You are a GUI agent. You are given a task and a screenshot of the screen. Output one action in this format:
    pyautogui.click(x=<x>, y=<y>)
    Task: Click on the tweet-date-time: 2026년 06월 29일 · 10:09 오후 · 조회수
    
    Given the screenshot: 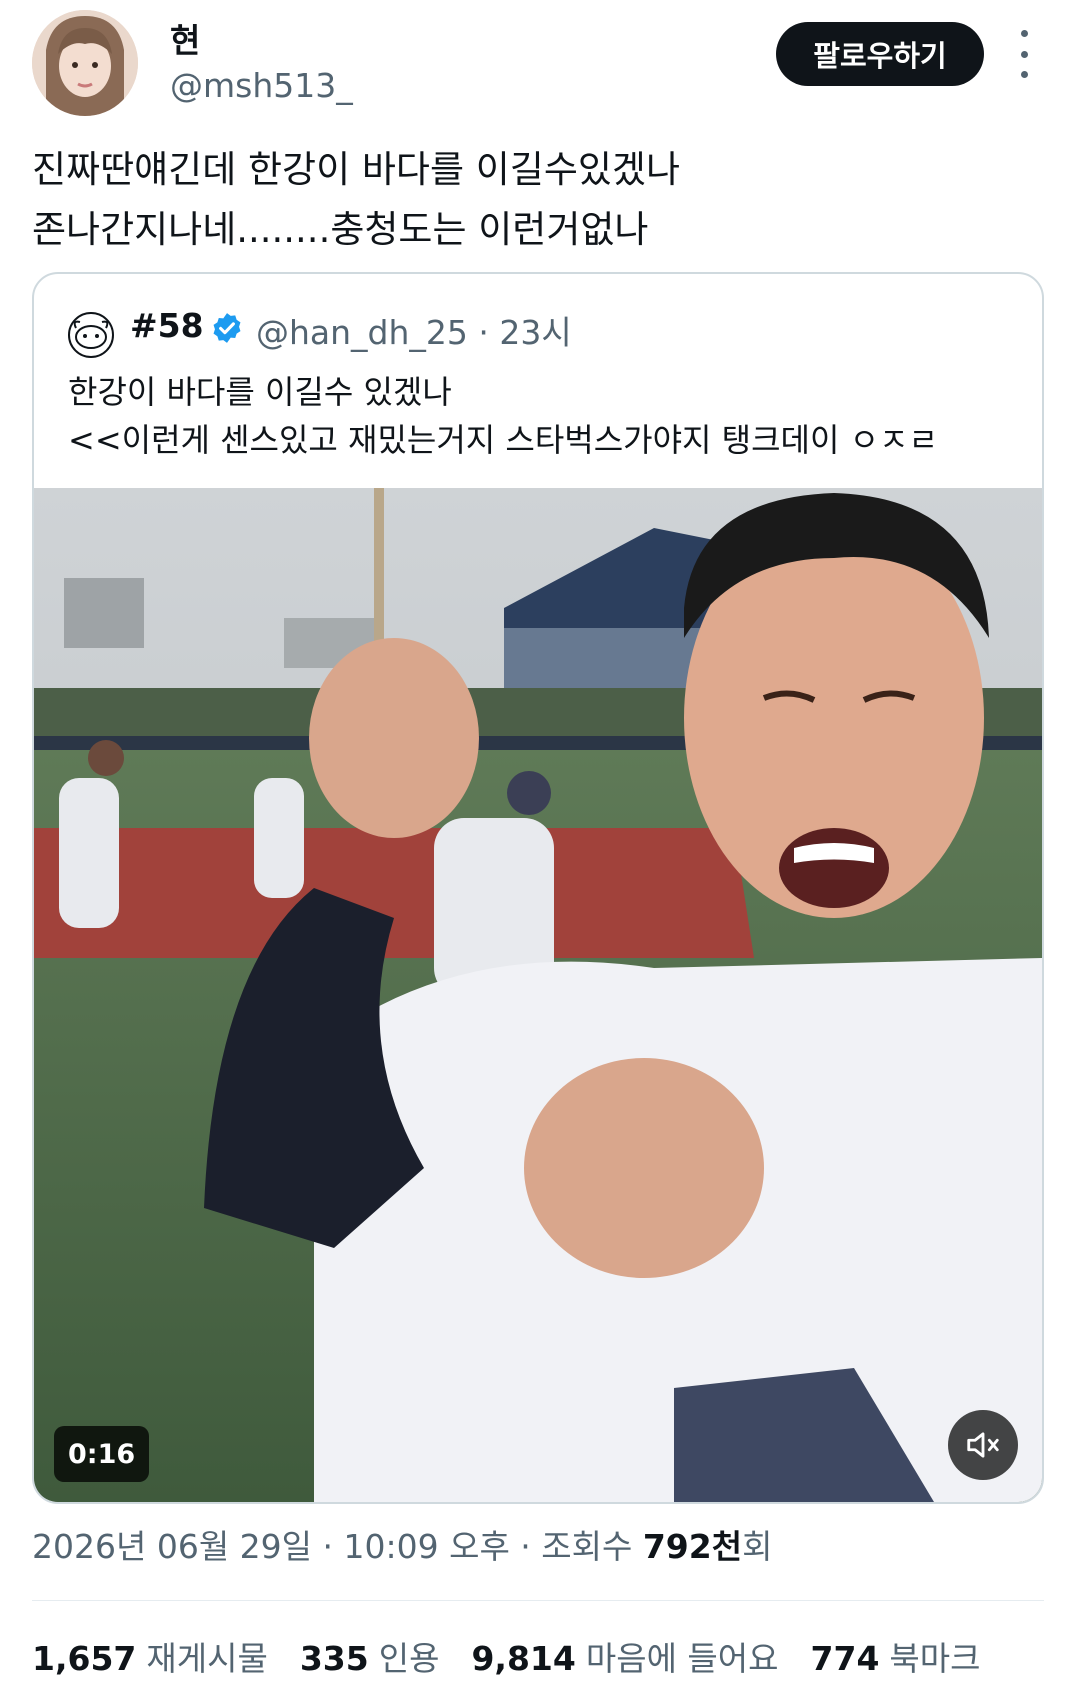 What is the action you would take?
    pyautogui.click(x=337, y=1546)
    